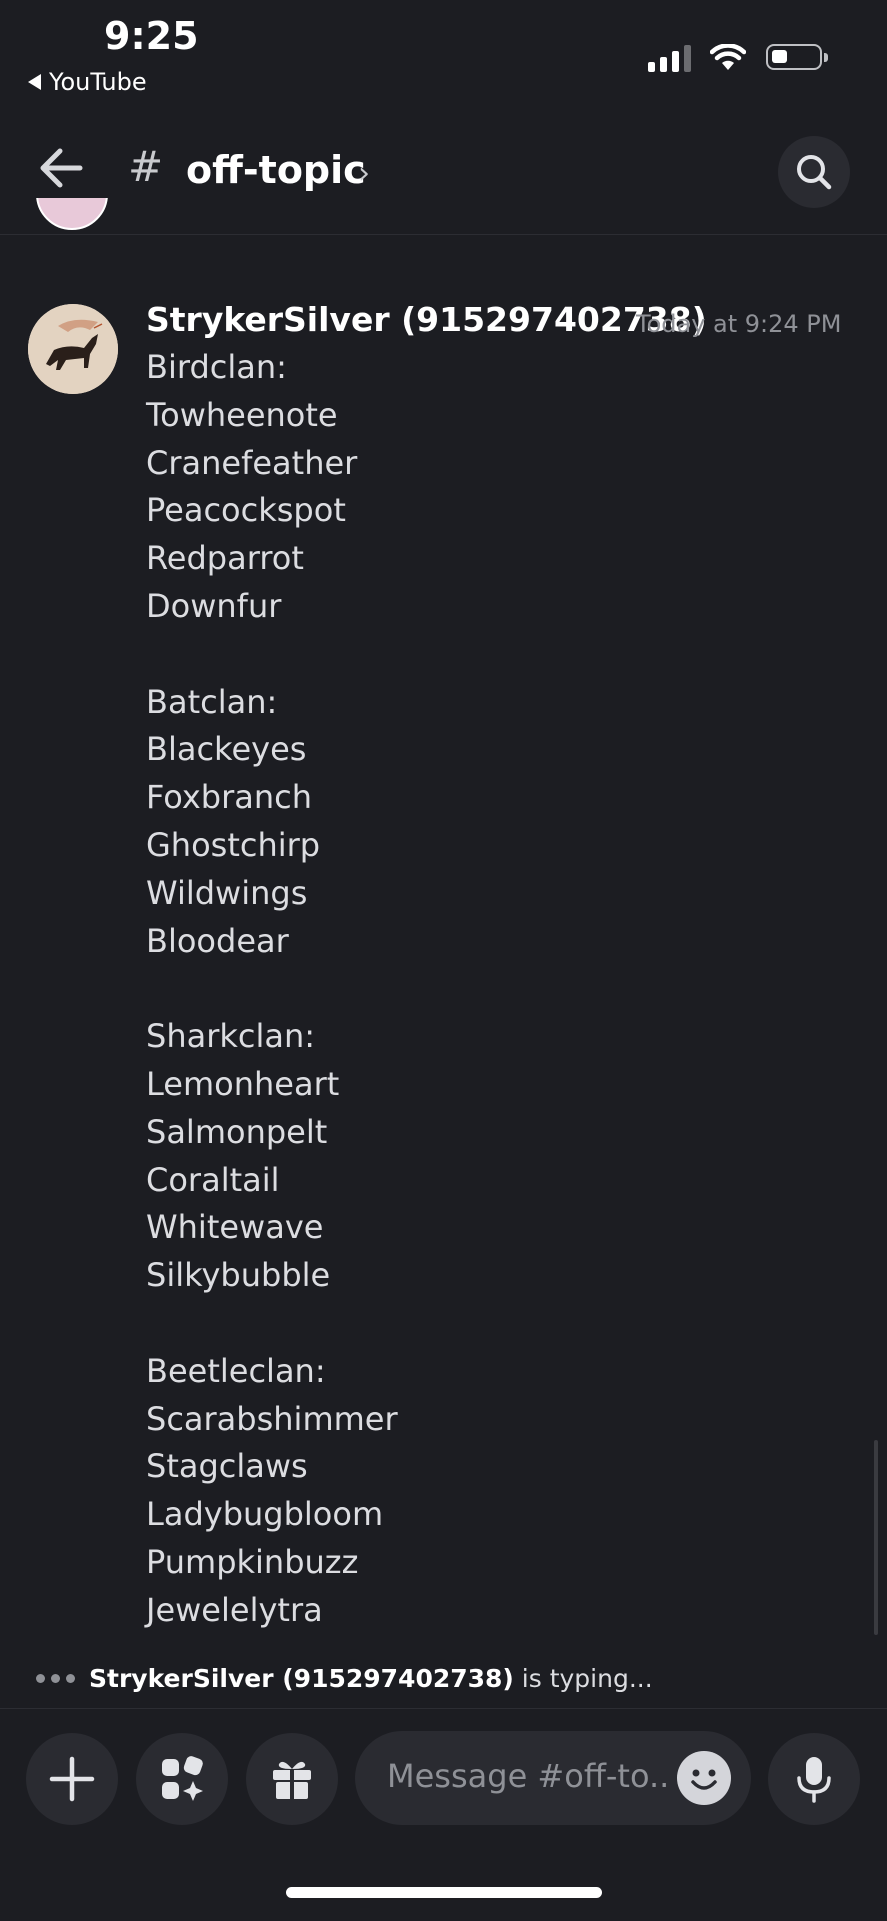 This screenshot has width=887, height=1921. What do you see at coordinates (276, 170) in the screenshot?
I see `channel-name: off-topic` at bounding box center [276, 170].